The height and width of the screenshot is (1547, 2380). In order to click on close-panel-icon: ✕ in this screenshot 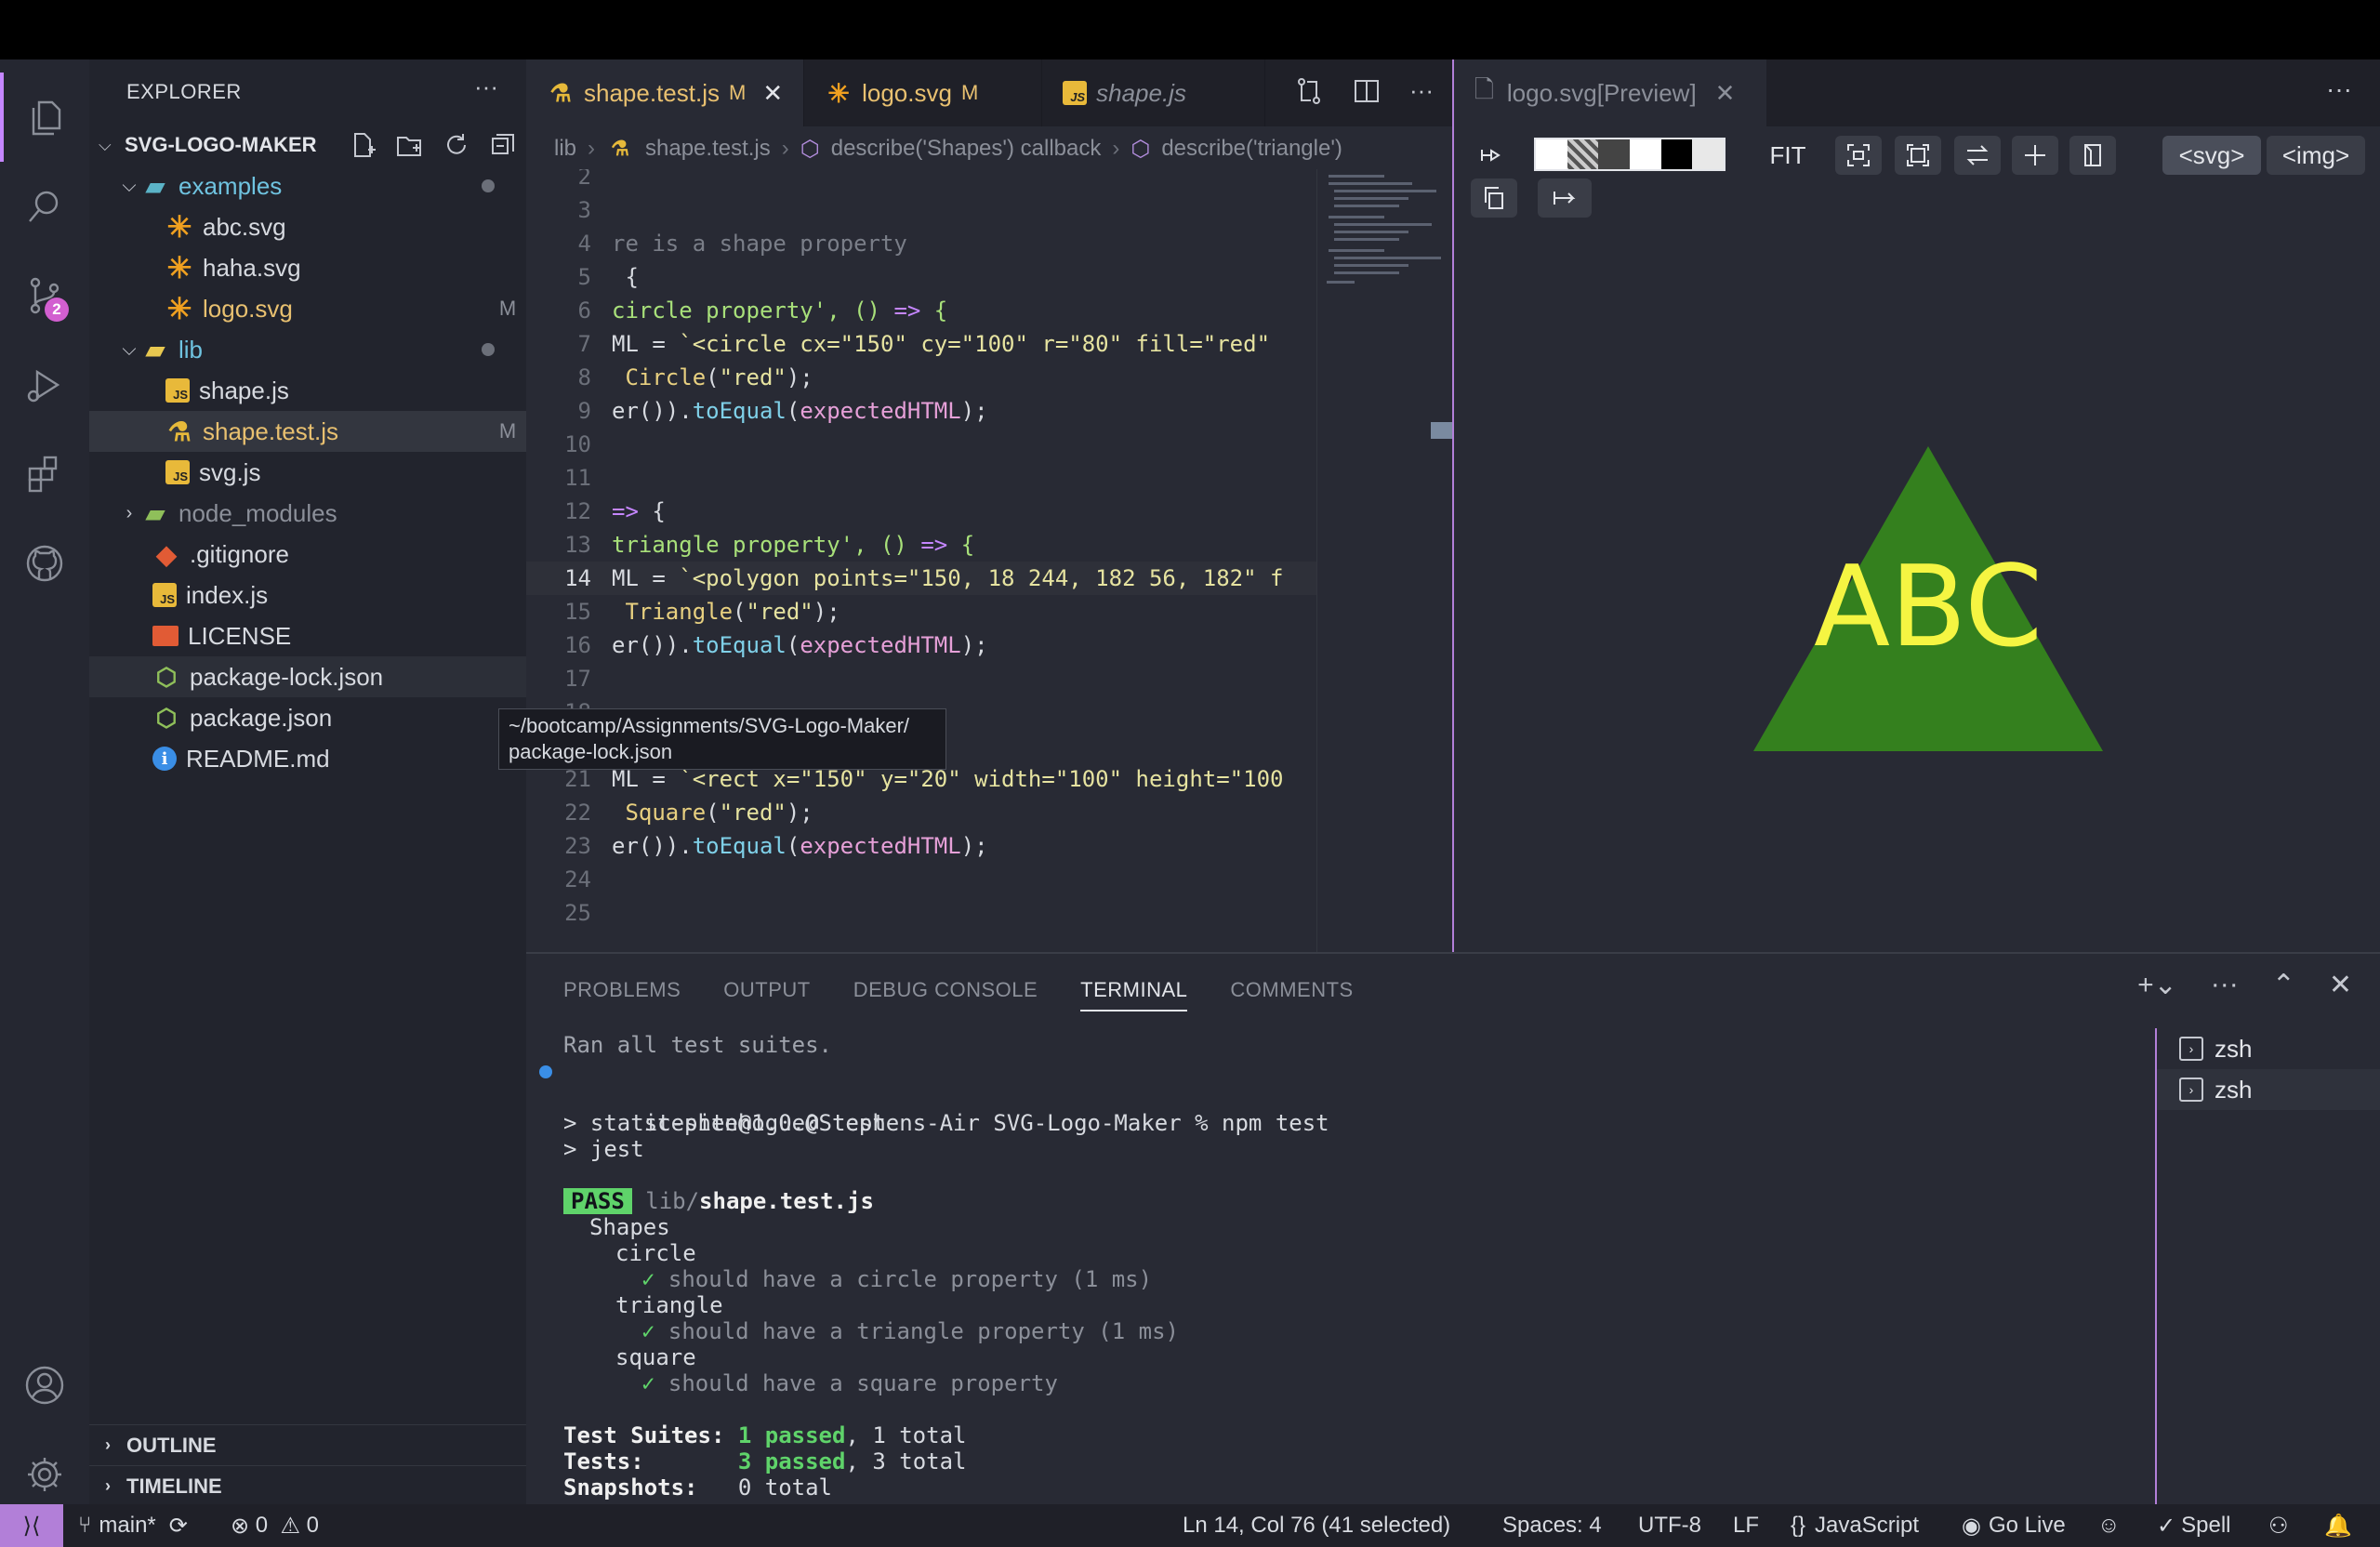, I will do `click(2340, 985)`.